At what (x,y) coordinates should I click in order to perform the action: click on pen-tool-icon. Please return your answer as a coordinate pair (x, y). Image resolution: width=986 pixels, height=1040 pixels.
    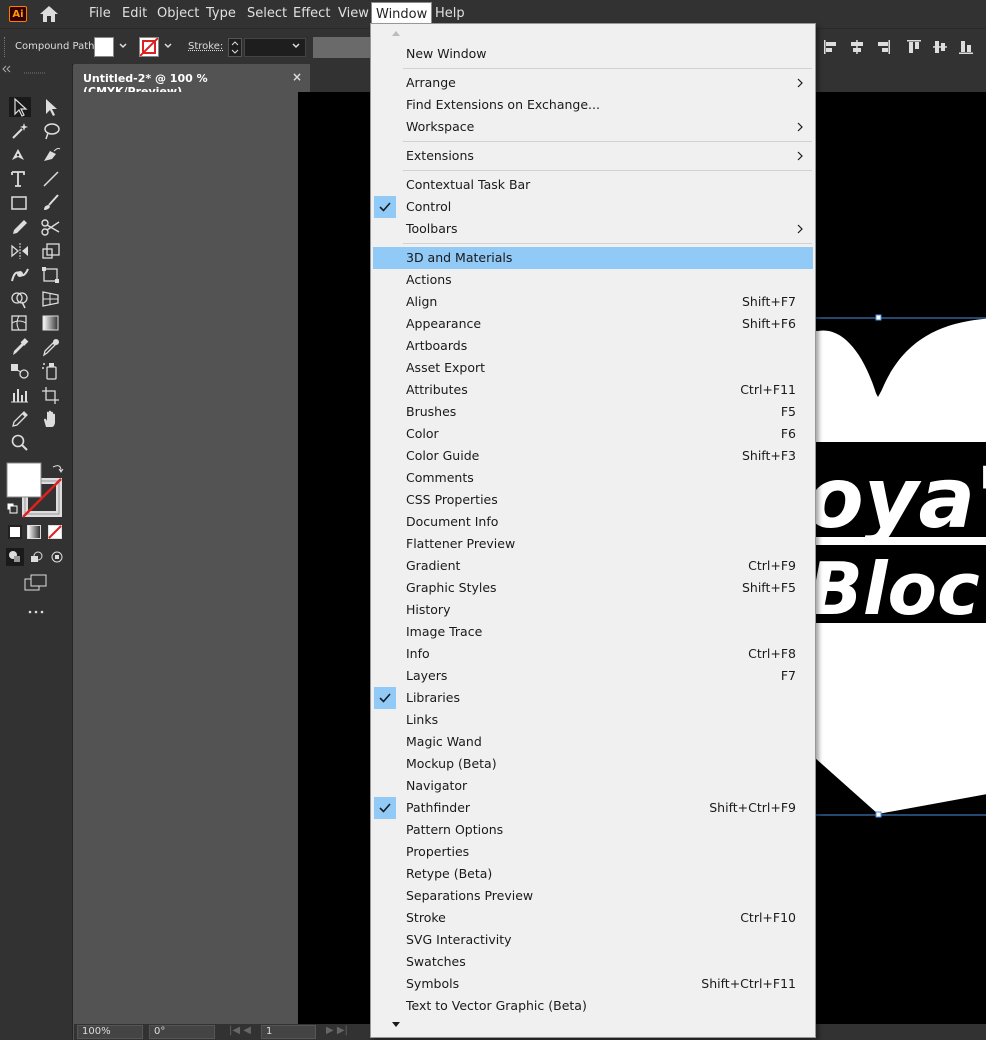
    Looking at the image, I should click on (20, 155).